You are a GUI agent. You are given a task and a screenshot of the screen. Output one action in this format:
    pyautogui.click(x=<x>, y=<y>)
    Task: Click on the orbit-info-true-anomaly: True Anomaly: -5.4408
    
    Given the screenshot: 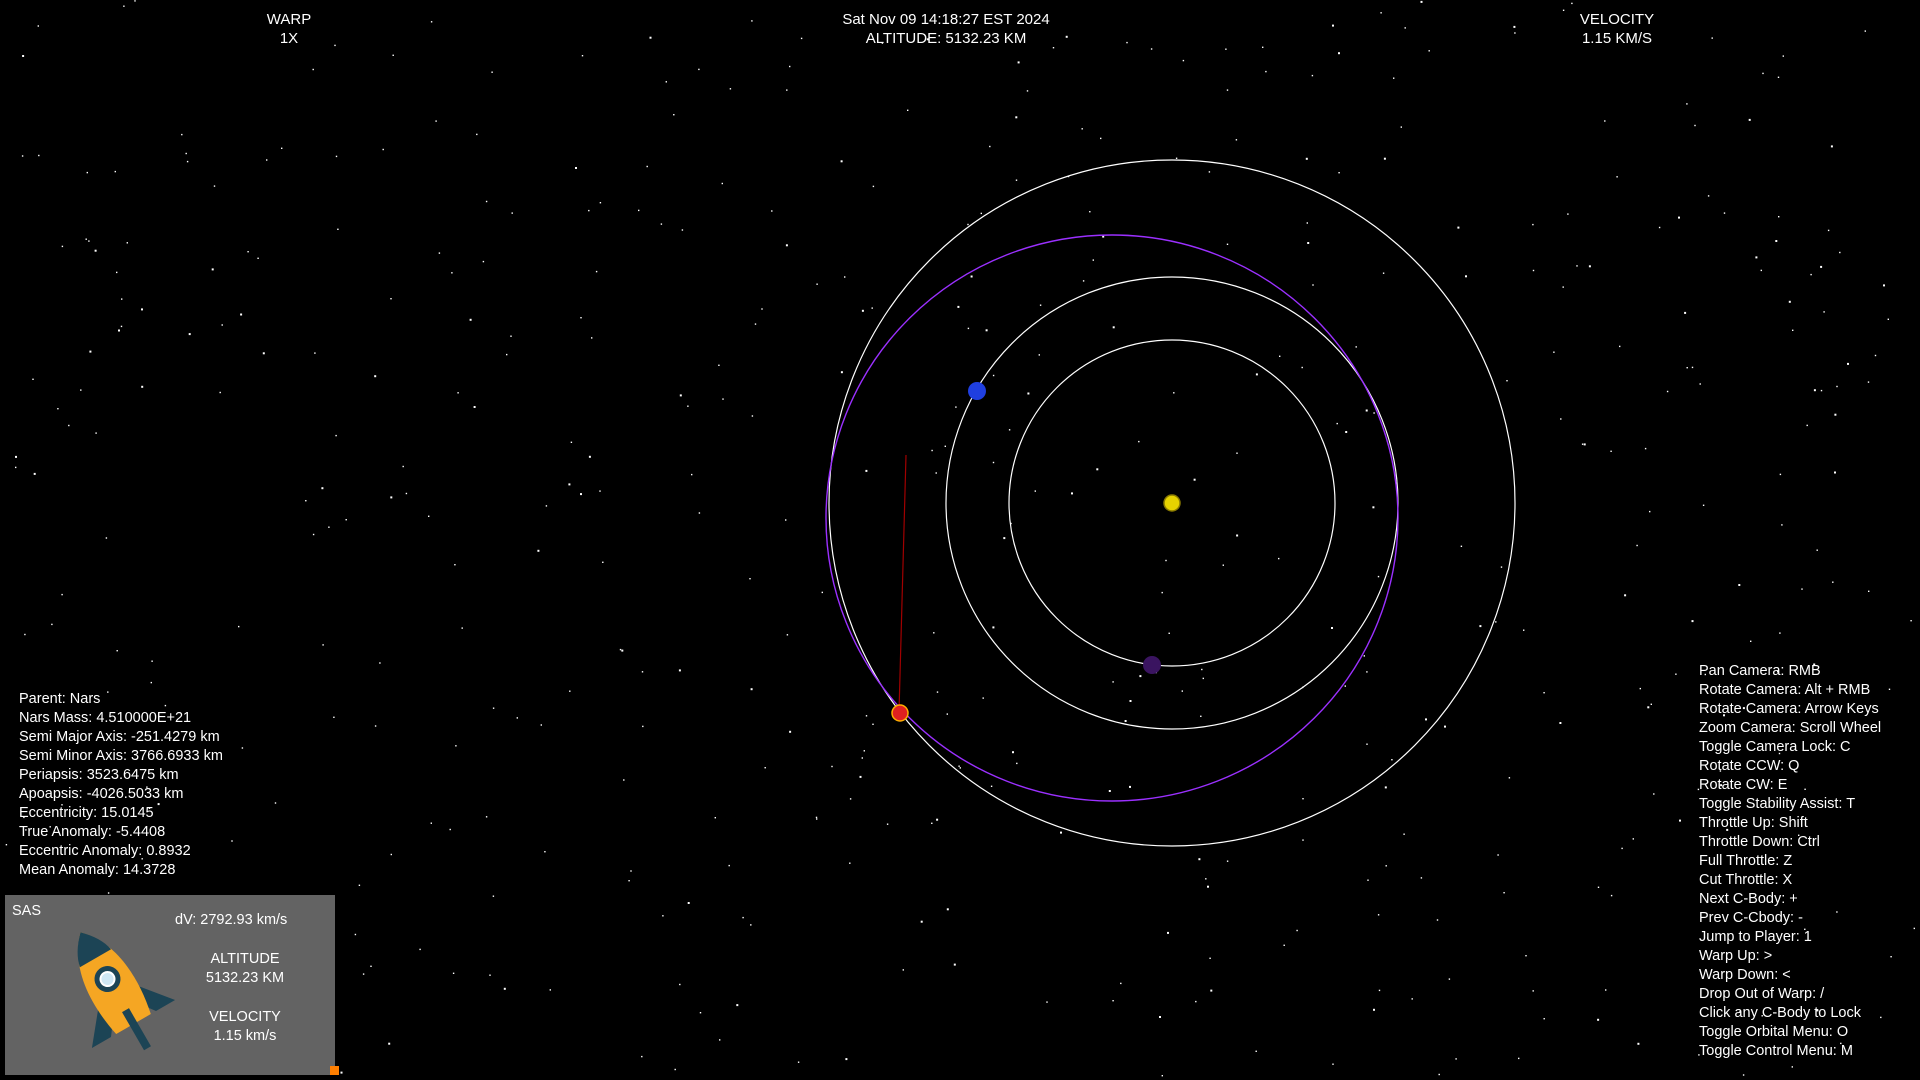 What is the action you would take?
    pyautogui.click(x=92, y=832)
    